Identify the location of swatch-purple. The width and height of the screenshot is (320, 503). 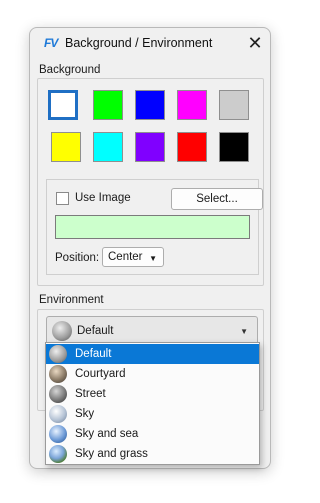
(150, 147).